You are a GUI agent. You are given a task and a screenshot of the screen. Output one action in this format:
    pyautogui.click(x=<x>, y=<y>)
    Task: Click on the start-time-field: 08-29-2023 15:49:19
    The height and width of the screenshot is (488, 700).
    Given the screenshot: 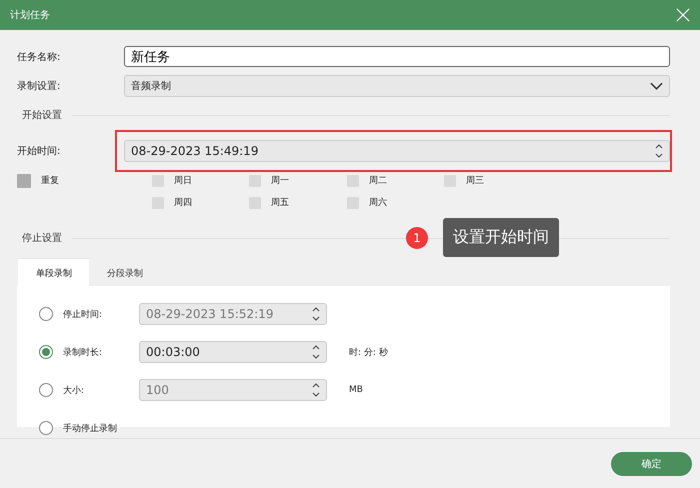 What is the action you would take?
    pyautogui.click(x=397, y=151)
    